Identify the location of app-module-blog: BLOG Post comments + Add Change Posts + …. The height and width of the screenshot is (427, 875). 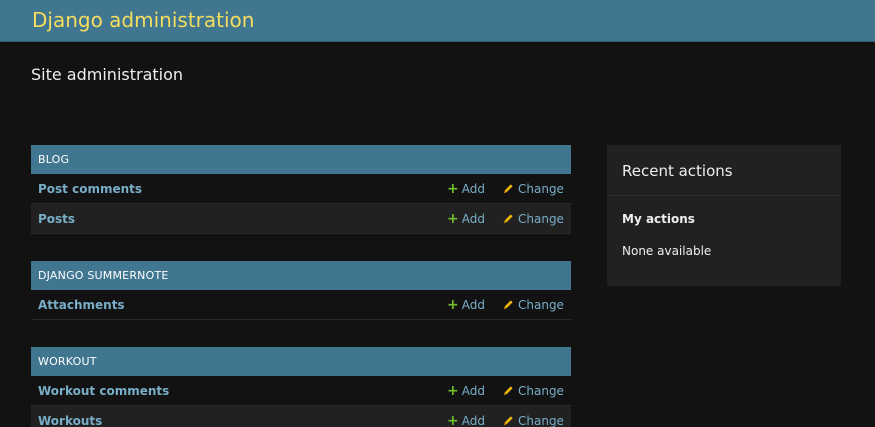
(301, 189).